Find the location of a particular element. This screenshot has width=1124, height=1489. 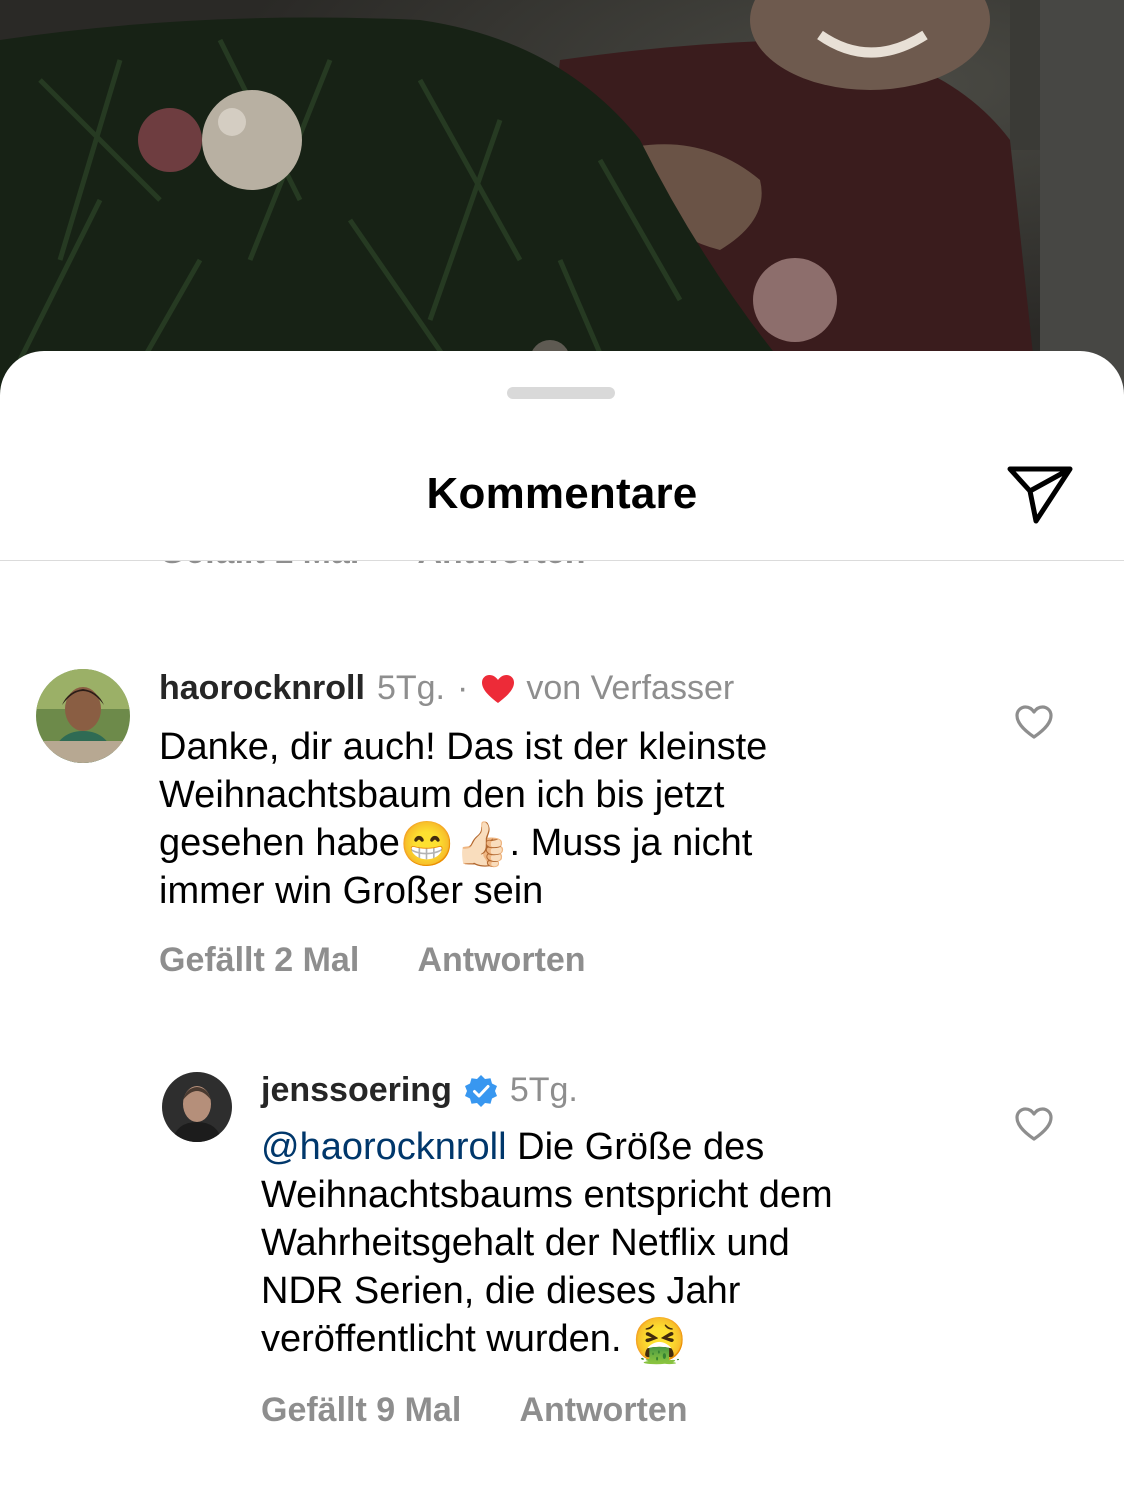

username: jenssoering is located at coordinates (356, 1090).